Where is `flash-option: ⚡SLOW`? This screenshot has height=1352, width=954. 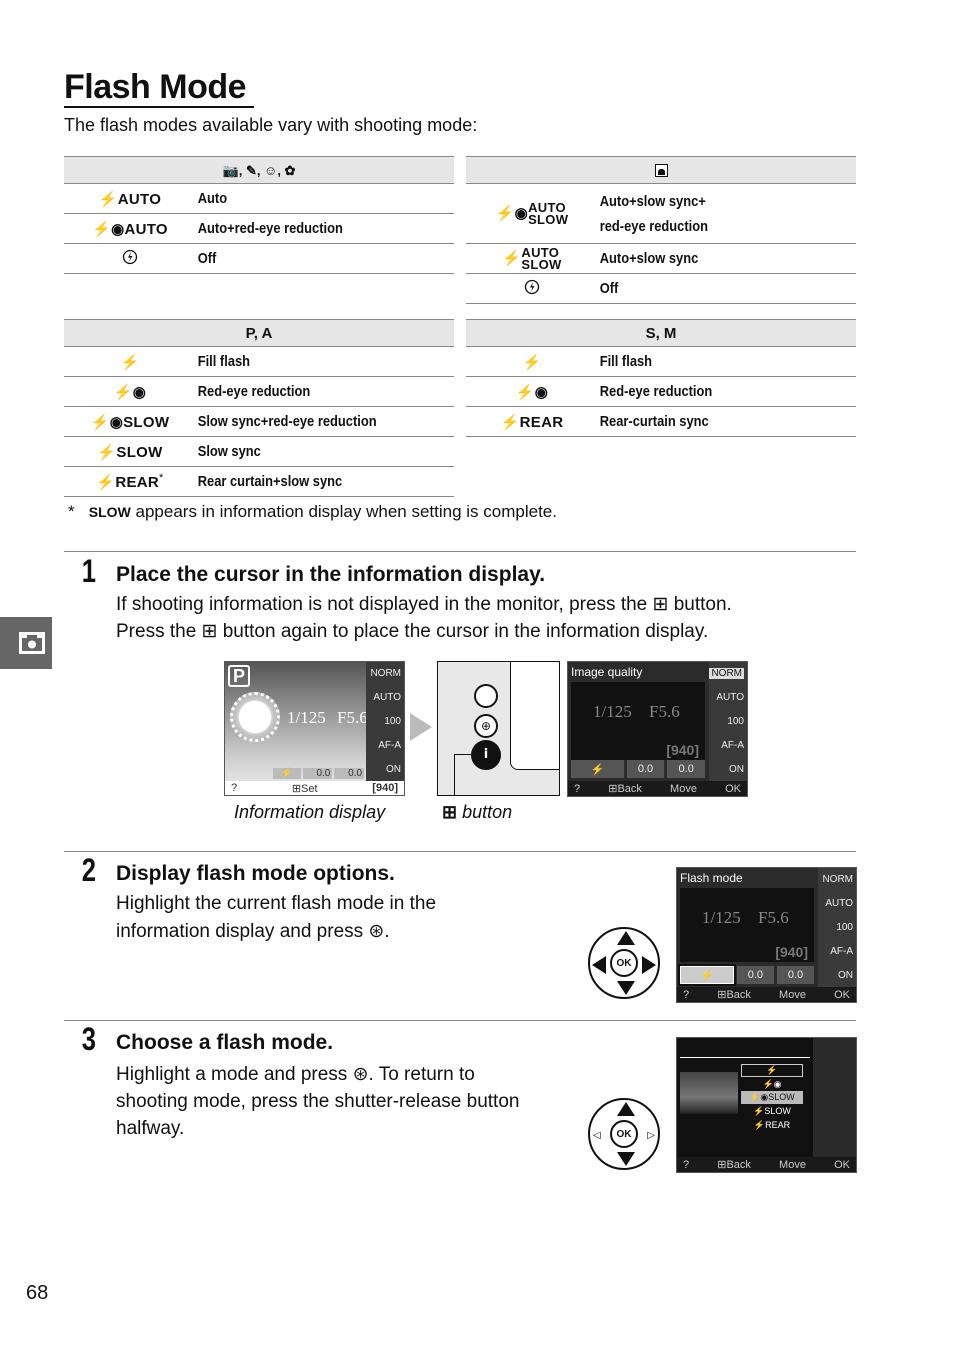 flash-option: ⚡SLOW is located at coordinates (772, 1111).